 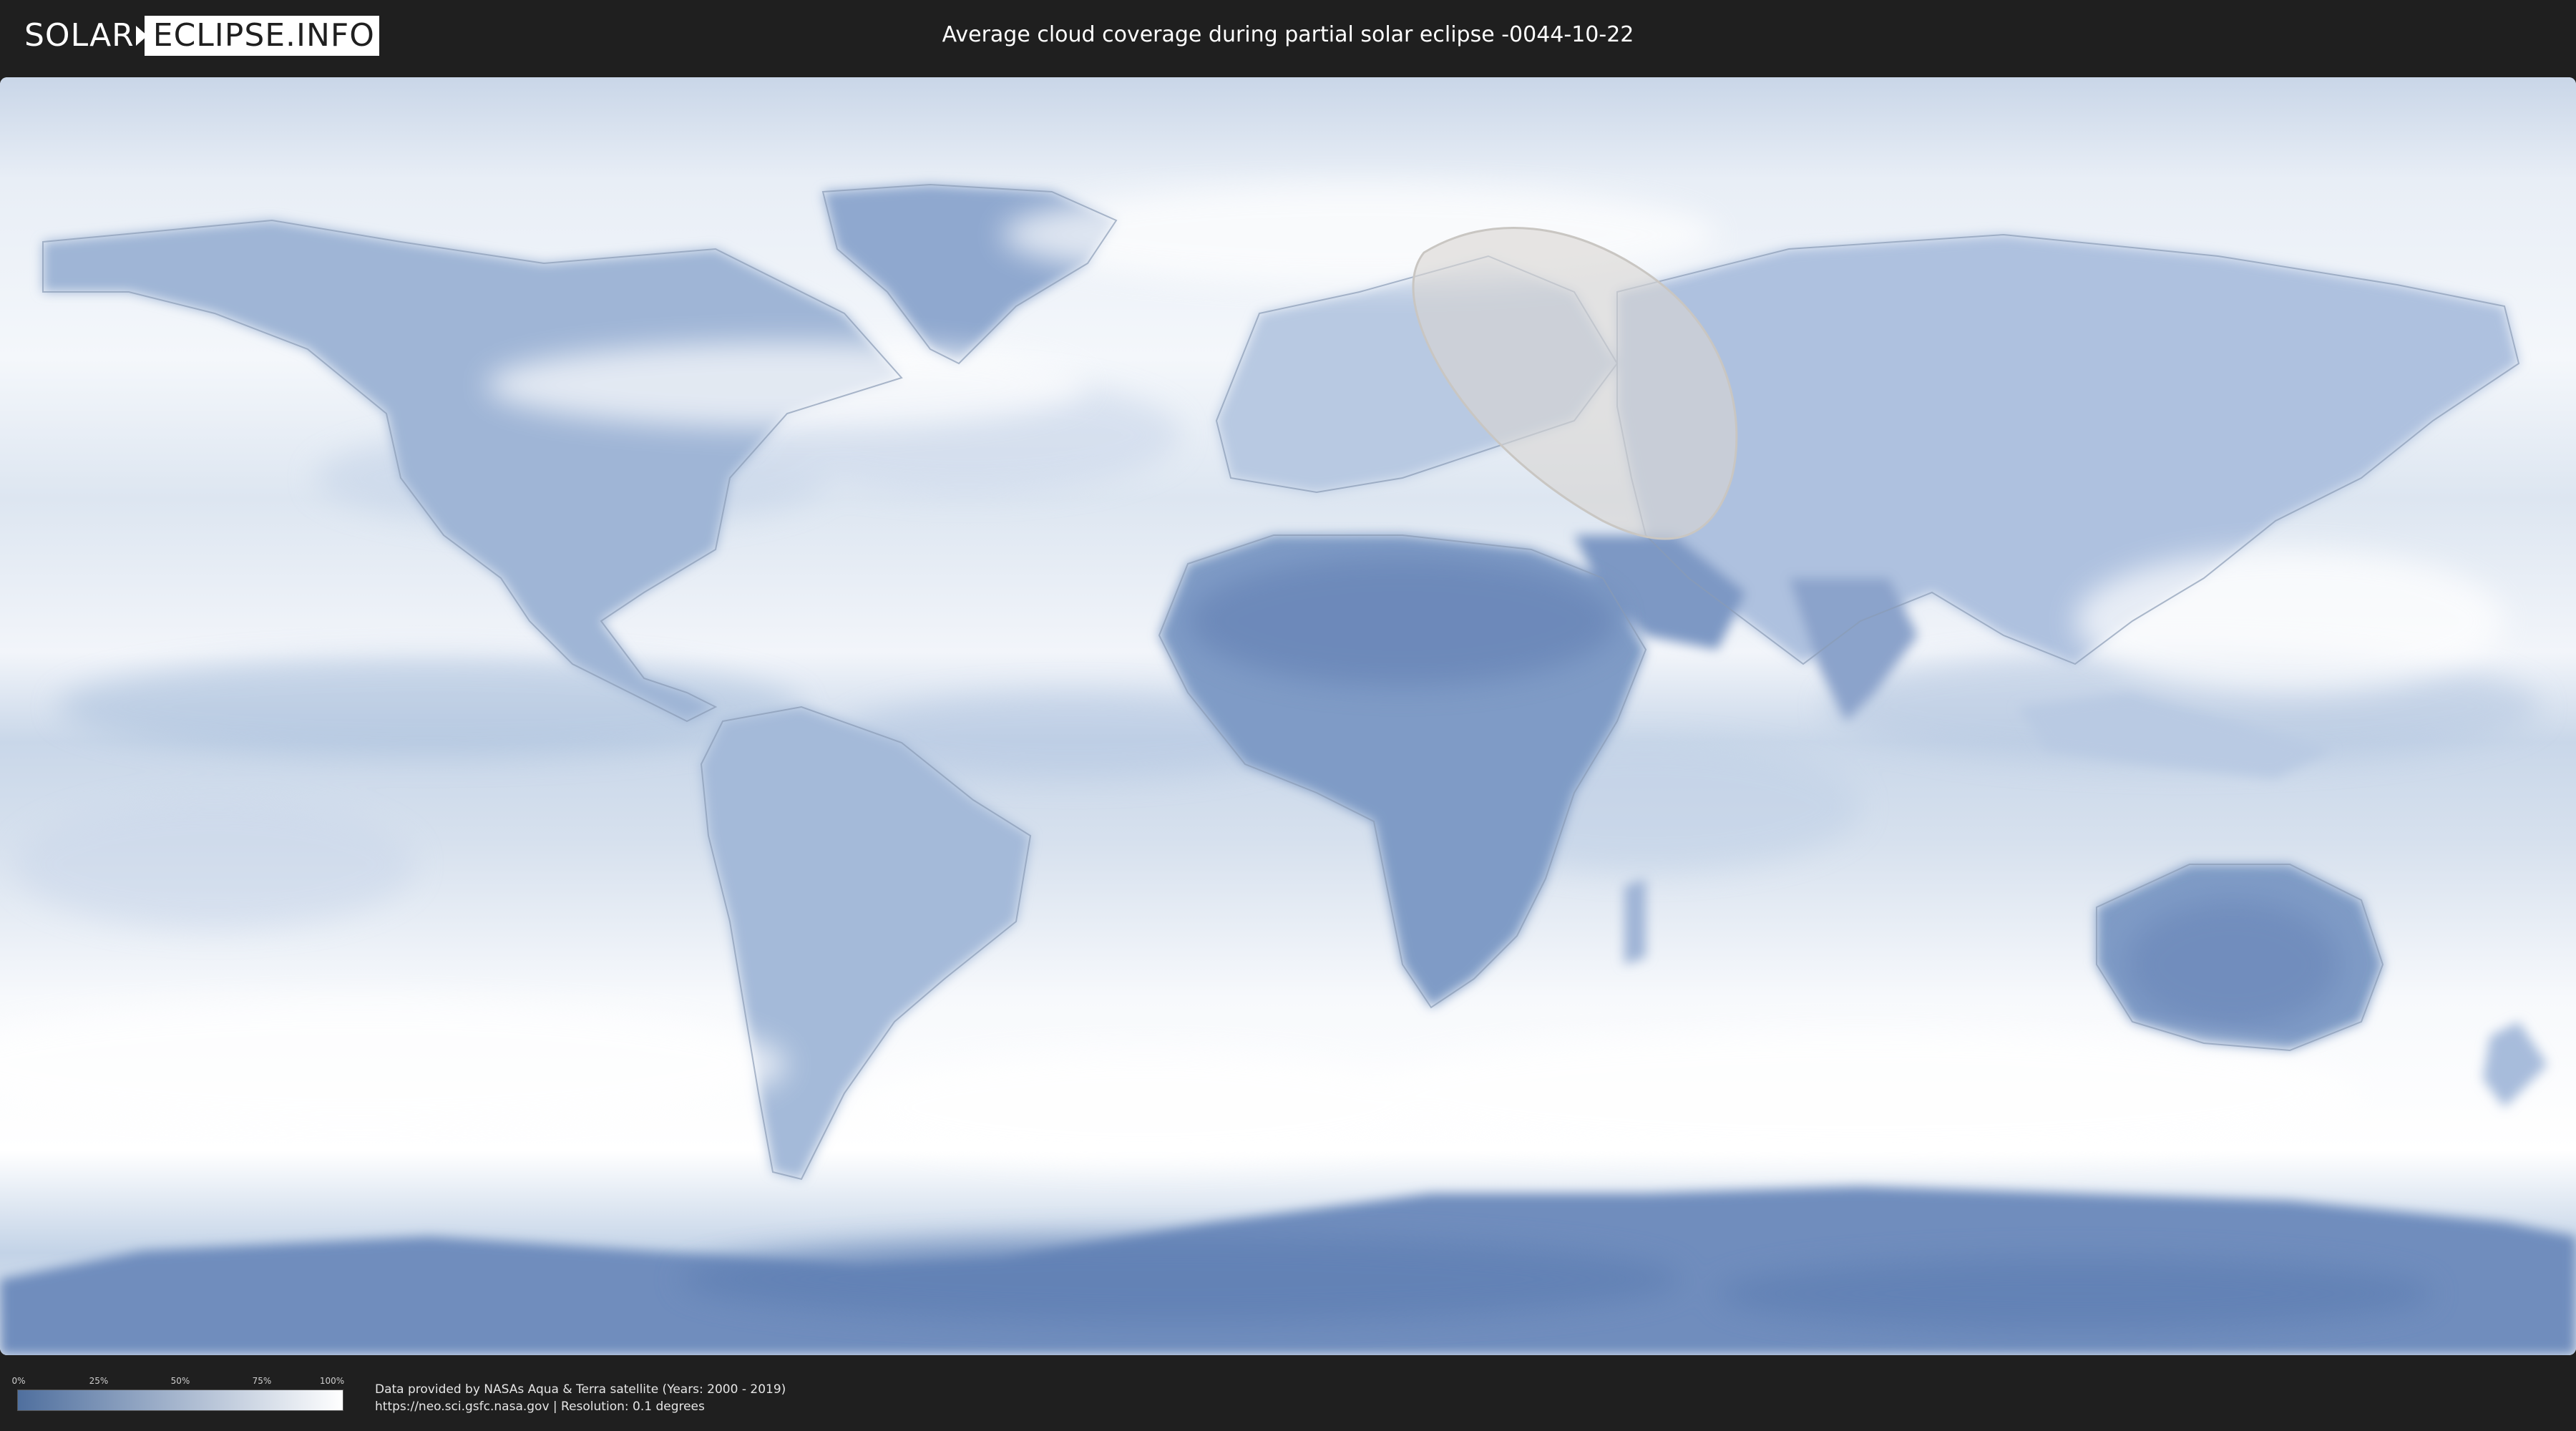 I want to click on legend-tick-0: 0%, so click(x=18, y=1381).